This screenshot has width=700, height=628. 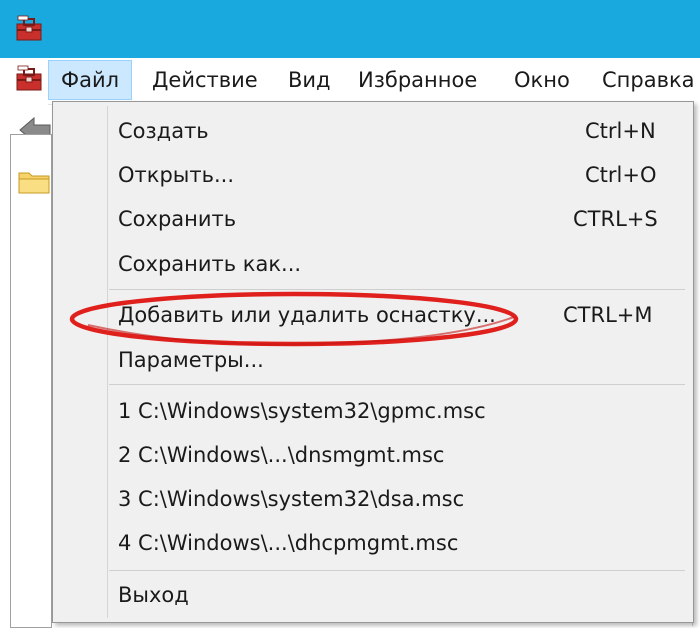 What do you see at coordinates (302, 411) in the screenshot?
I see `menu-item-recent-1: 1 C:\Windows\system32\gpmc.msc` at bounding box center [302, 411].